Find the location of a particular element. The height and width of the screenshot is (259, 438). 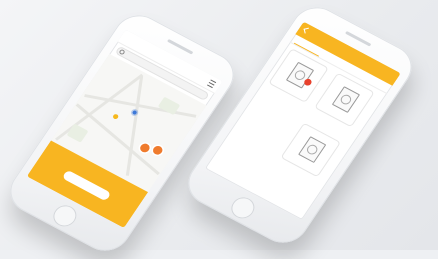

map-pin-small is located at coordinates (116, 116).